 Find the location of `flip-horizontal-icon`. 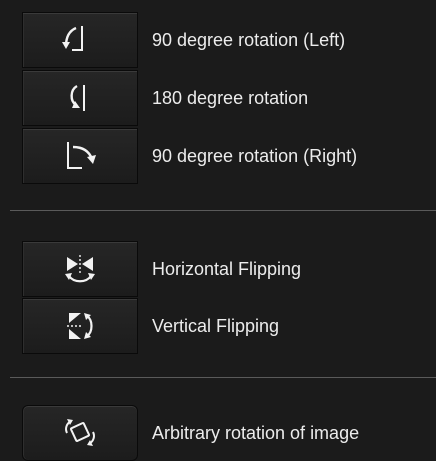

flip-horizontal-icon is located at coordinates (80, 269).